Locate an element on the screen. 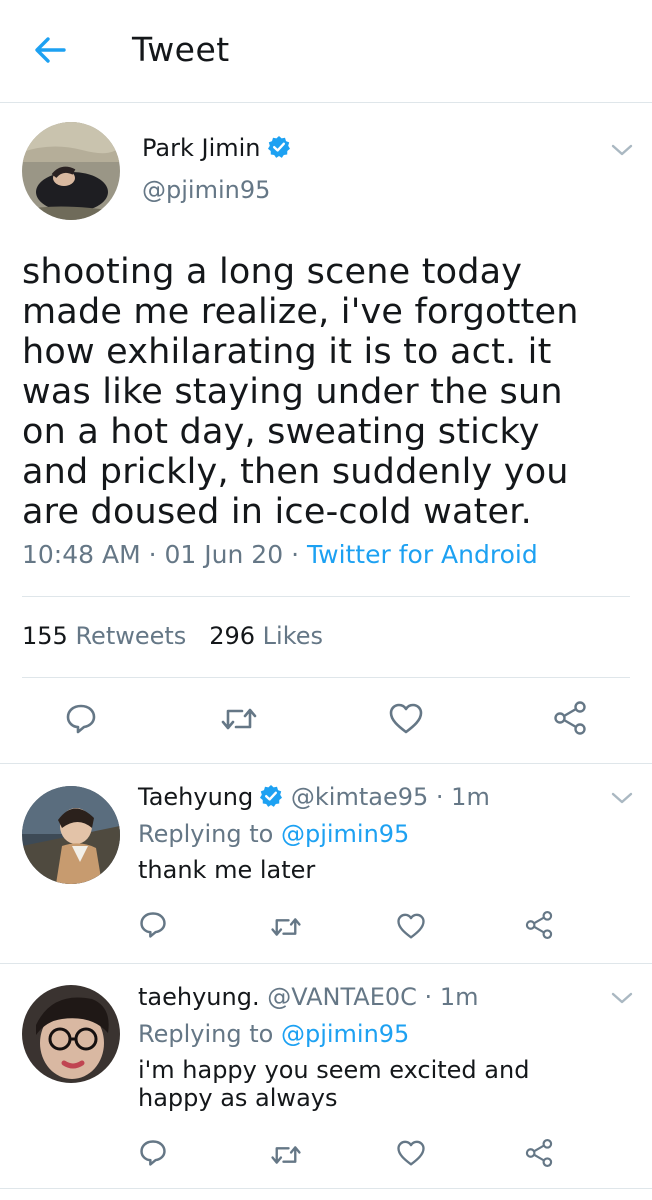 This screenshot has height=1200, width=652. author-handle: @pjimin95 is located at coordinates (206, 190).